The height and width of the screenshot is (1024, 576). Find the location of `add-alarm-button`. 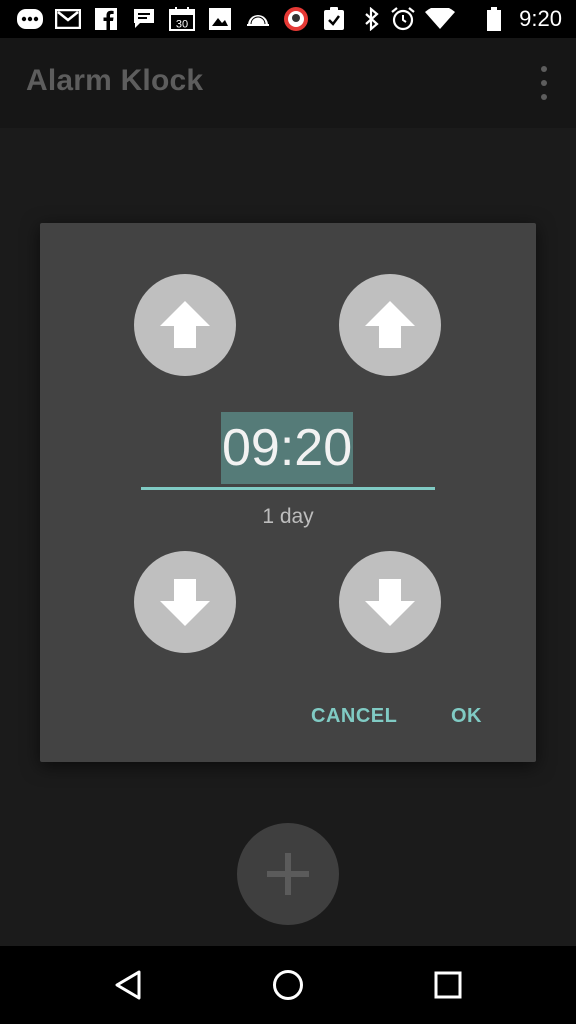

add-alarm-button is located at coordinates (288, 874).